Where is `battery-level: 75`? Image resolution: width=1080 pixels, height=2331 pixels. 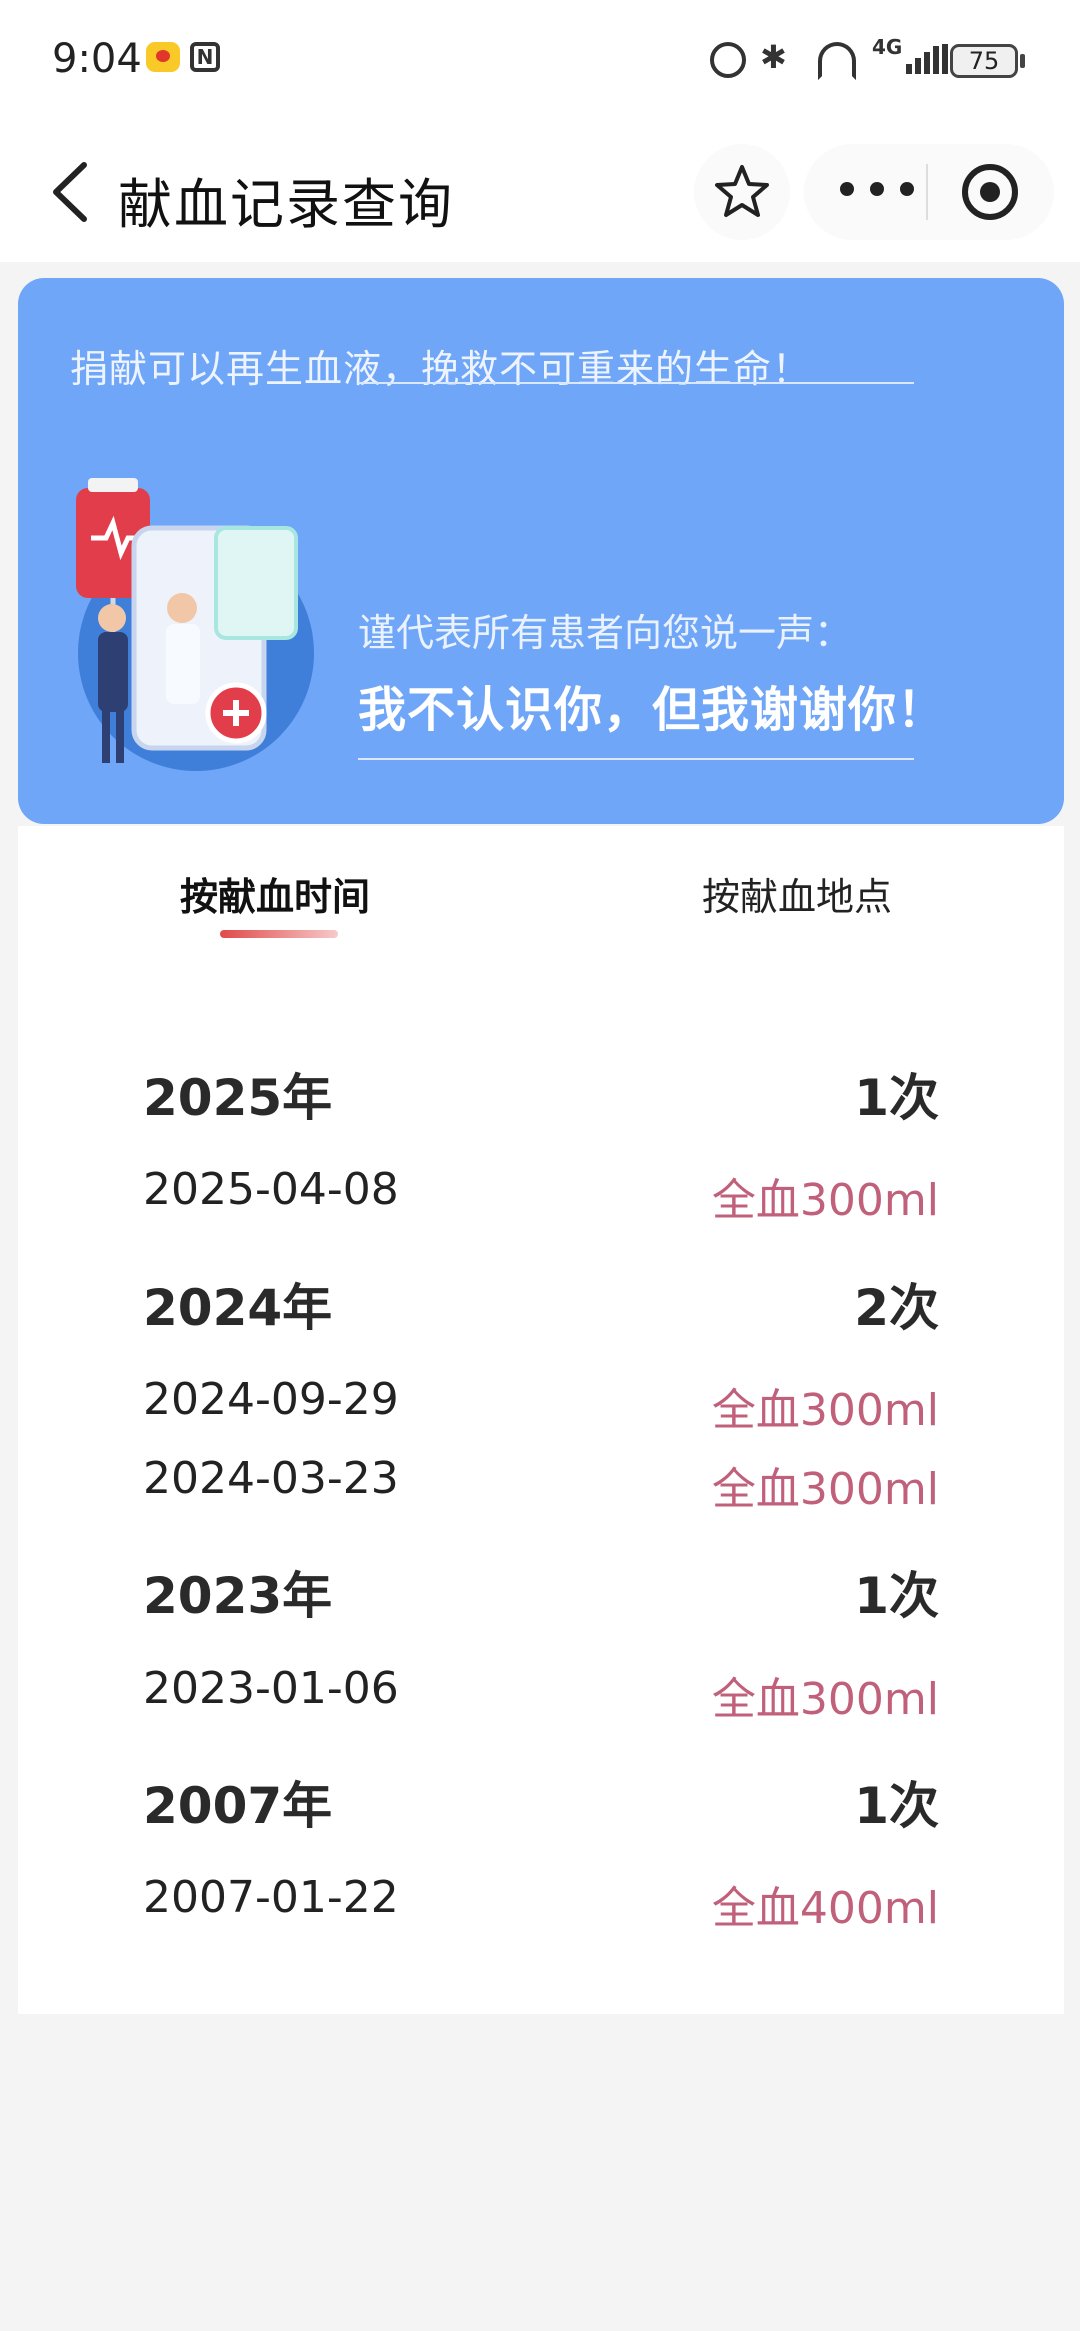 battery-level: 75 is located at coordinates (984, 61).